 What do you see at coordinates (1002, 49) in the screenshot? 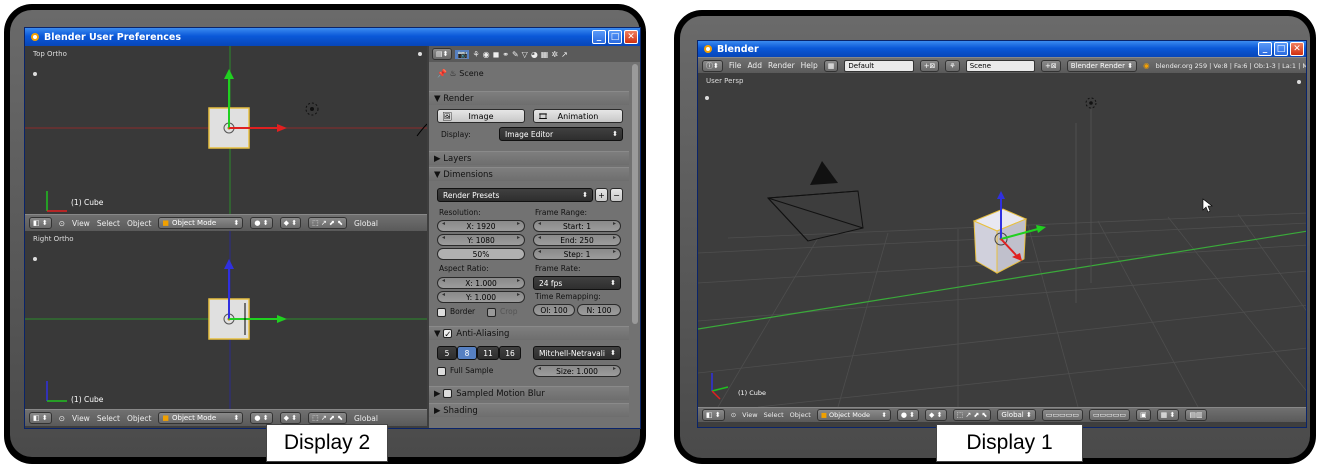
I see `titlebar: Blender _ □ ✕` at bounding box center [1002, 49].